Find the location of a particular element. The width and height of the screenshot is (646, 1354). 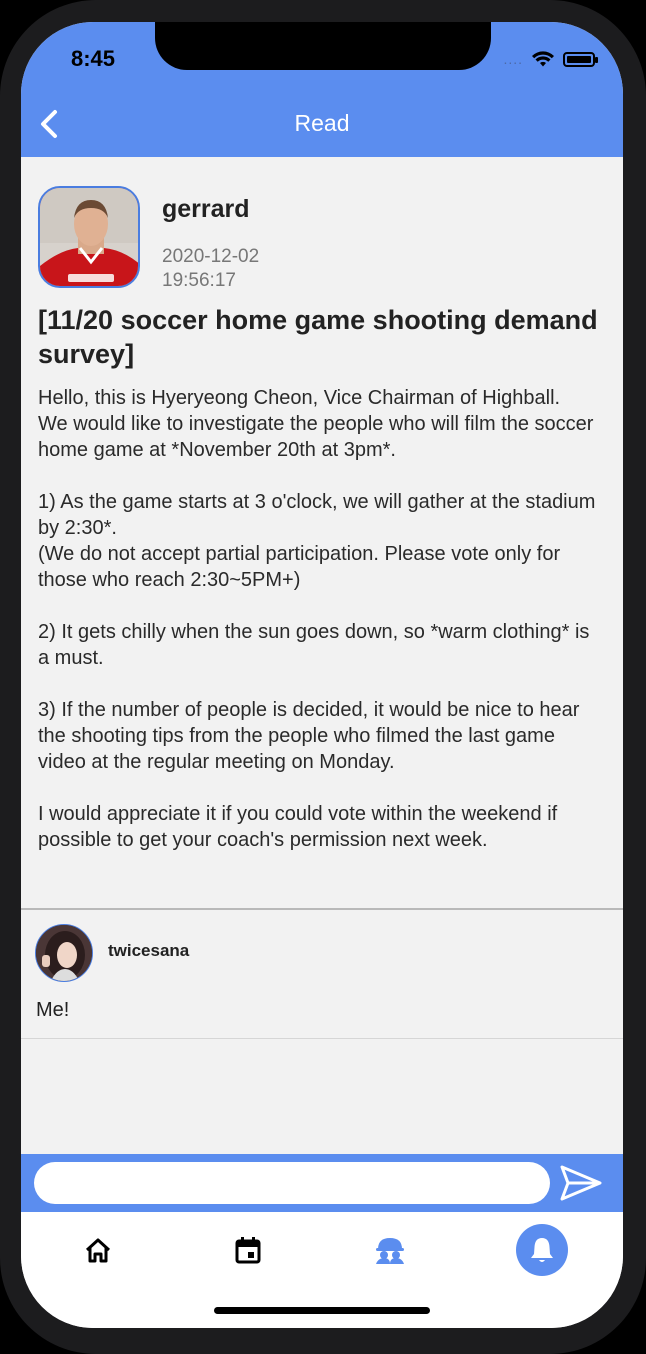

send-button is located at coordinates (581, 1183).